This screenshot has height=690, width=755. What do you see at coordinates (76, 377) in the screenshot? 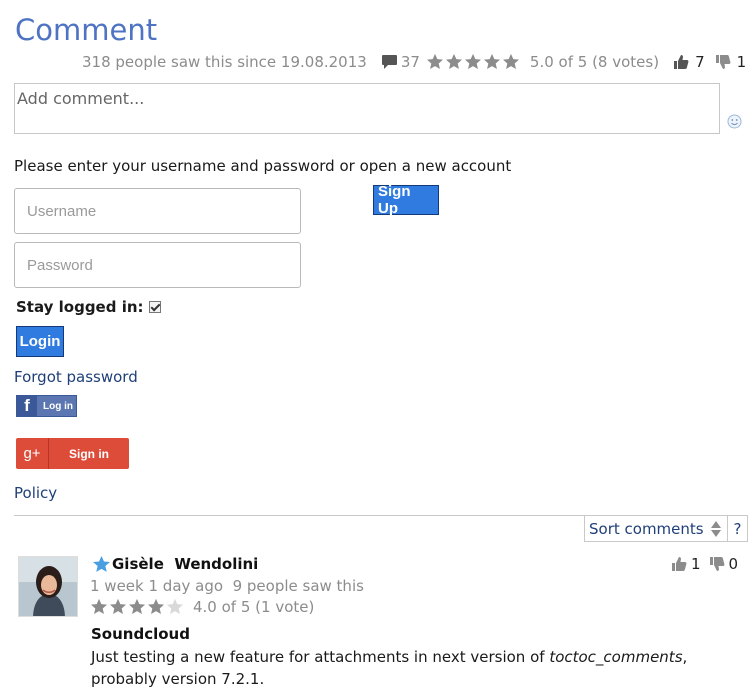
I see `forgot-password-link: Forgot password` at bounding box center [76, 377].